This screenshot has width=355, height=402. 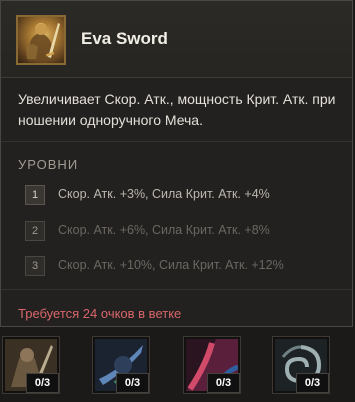 What do you see at coordinates (212, 365) in the screenshot?
I see `skill-slot-3: 0/3` at bounding box center [212, 365].